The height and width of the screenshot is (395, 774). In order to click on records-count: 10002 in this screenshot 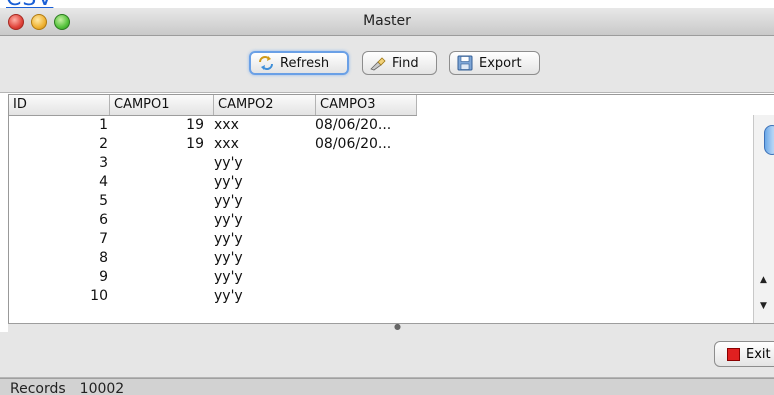, I will do `click(102, 388)`.